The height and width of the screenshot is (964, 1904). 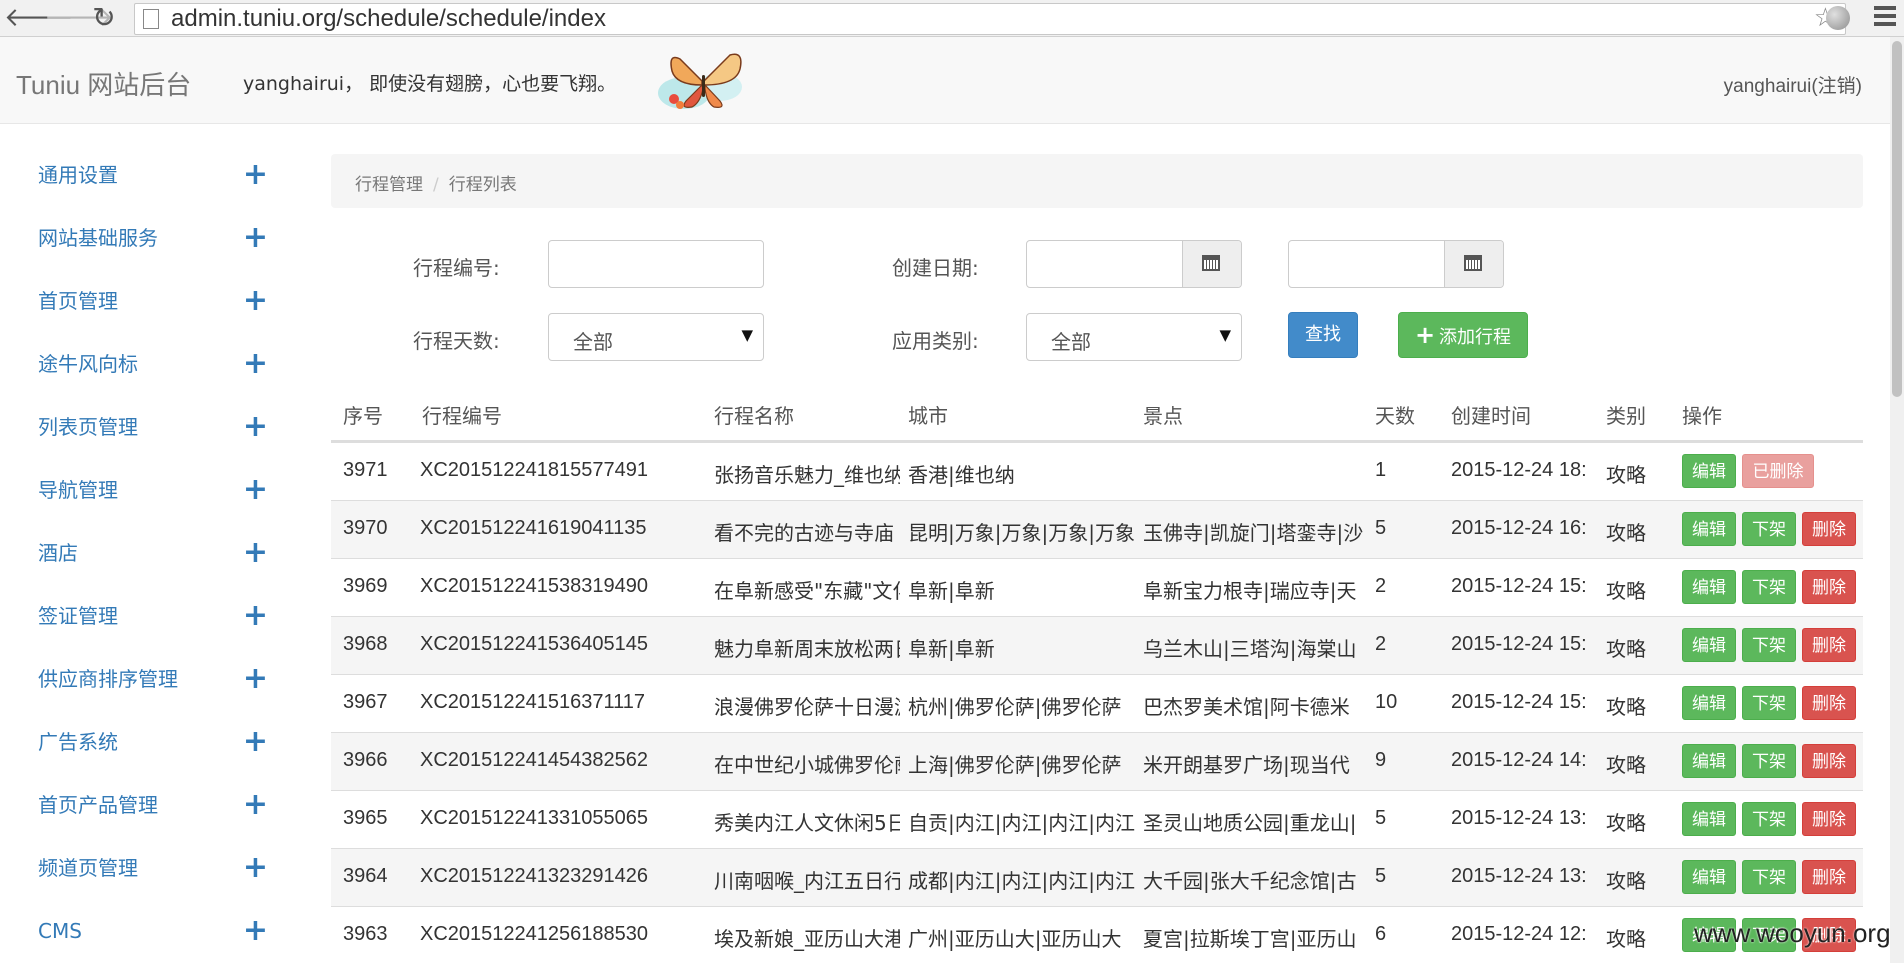 What do you see at coordinates (153, 301) in the screenshot?
I see `sidebar-item-homepage: 首页管理 +` at bounding box center [153, 301].